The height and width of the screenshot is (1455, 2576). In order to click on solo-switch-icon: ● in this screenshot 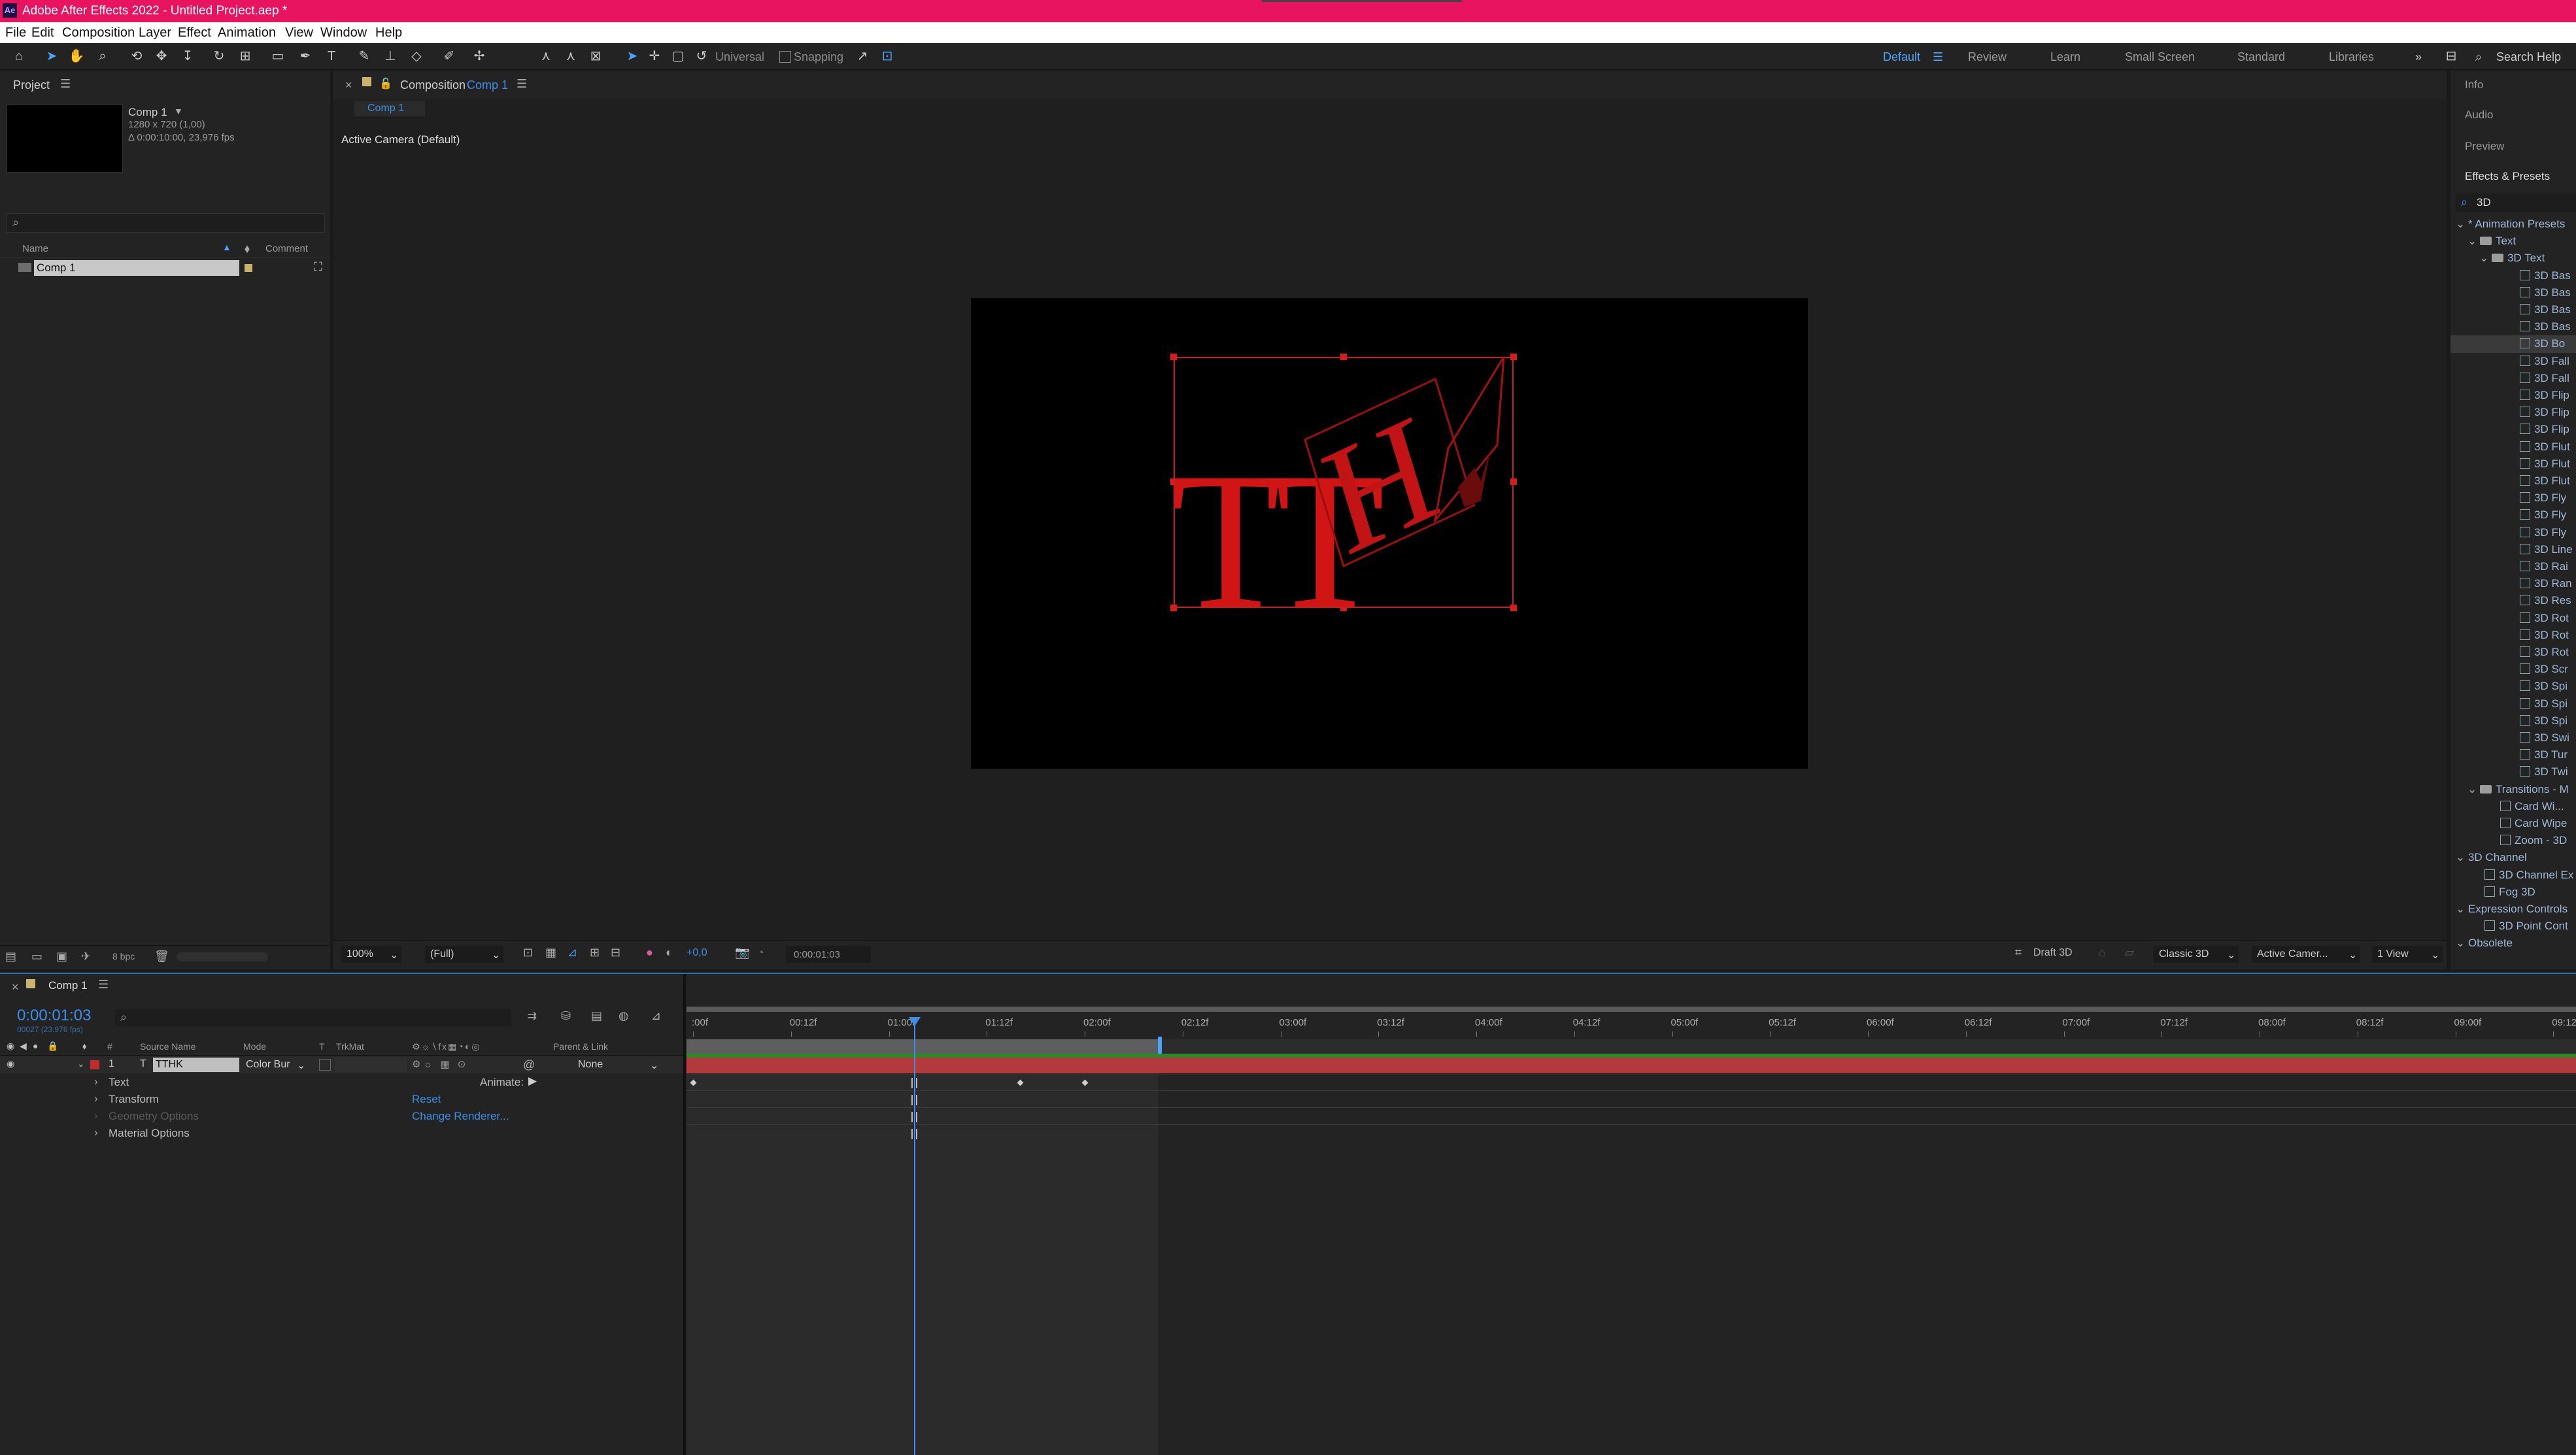, I will do `click(35, 1046)`.